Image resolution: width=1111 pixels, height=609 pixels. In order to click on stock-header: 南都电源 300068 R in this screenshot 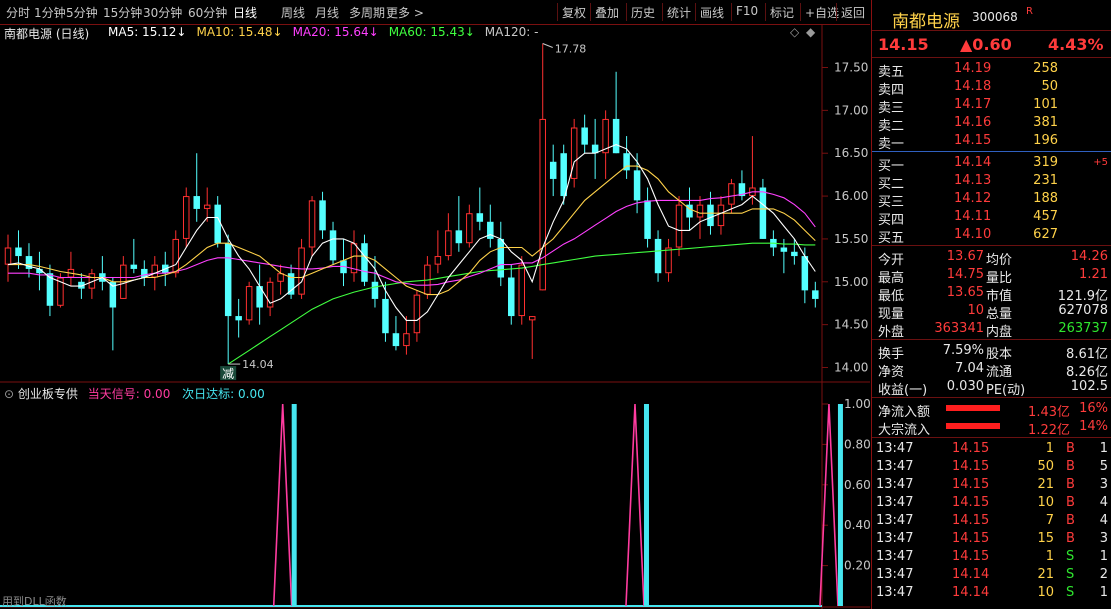, I will do `click(991, 19)`.